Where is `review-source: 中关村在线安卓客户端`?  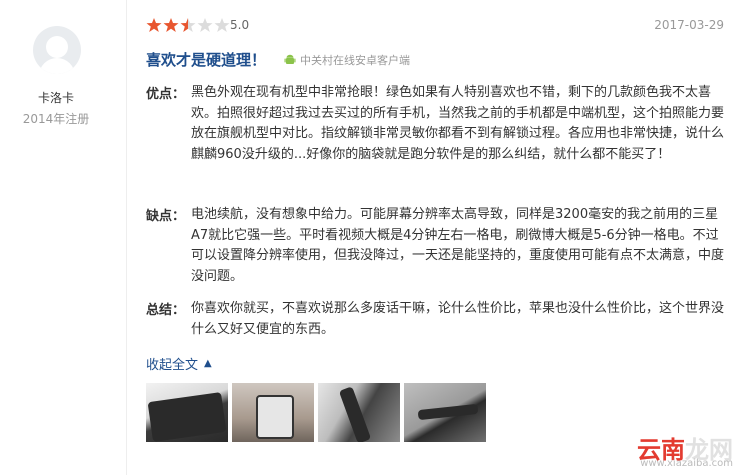 review-source: 中关村在线安卓客户端 is located at coordinates (347, 60).